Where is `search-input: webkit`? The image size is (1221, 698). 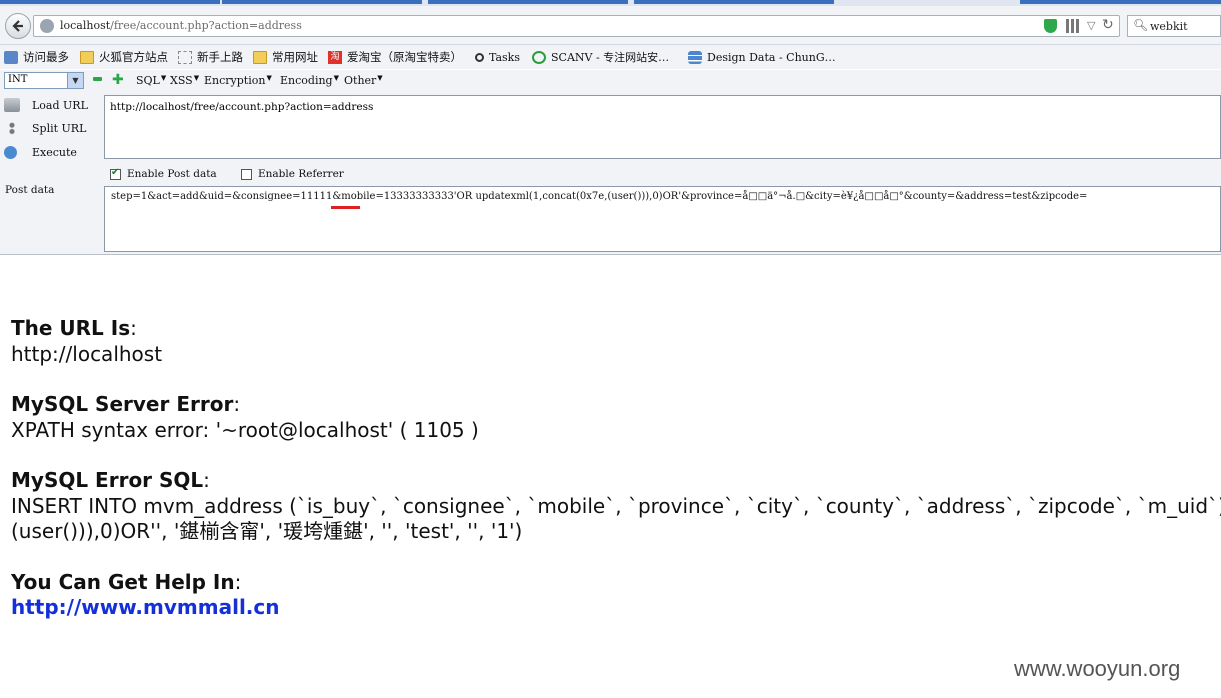
search-input: webkit is located at coordinates (1169, 26).